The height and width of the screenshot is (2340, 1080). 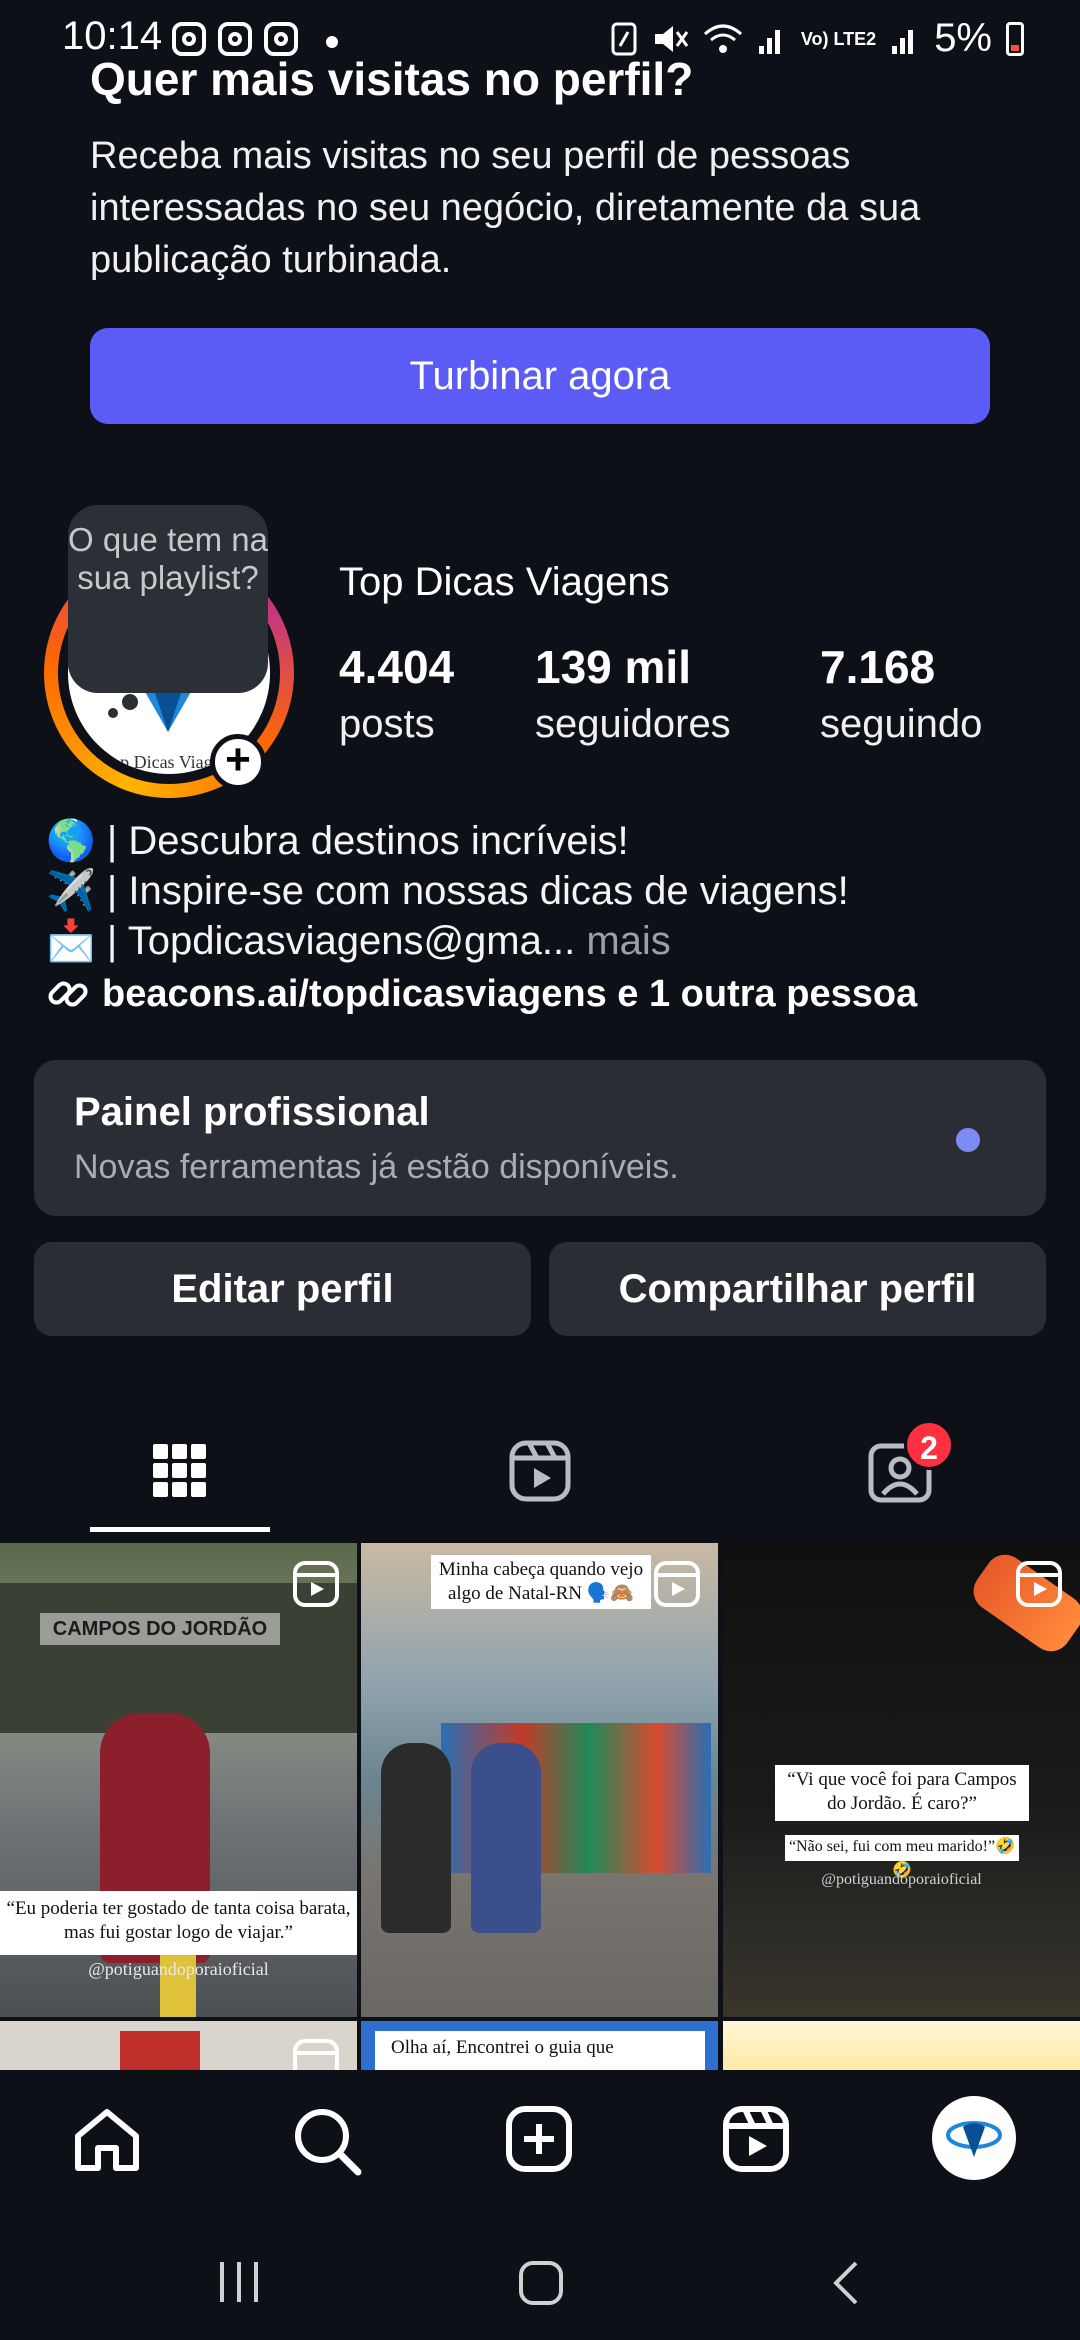 What do you see at coordinates (68, 994) in the screenshot?
I see `link-icon` at bounding box center [68, 994].